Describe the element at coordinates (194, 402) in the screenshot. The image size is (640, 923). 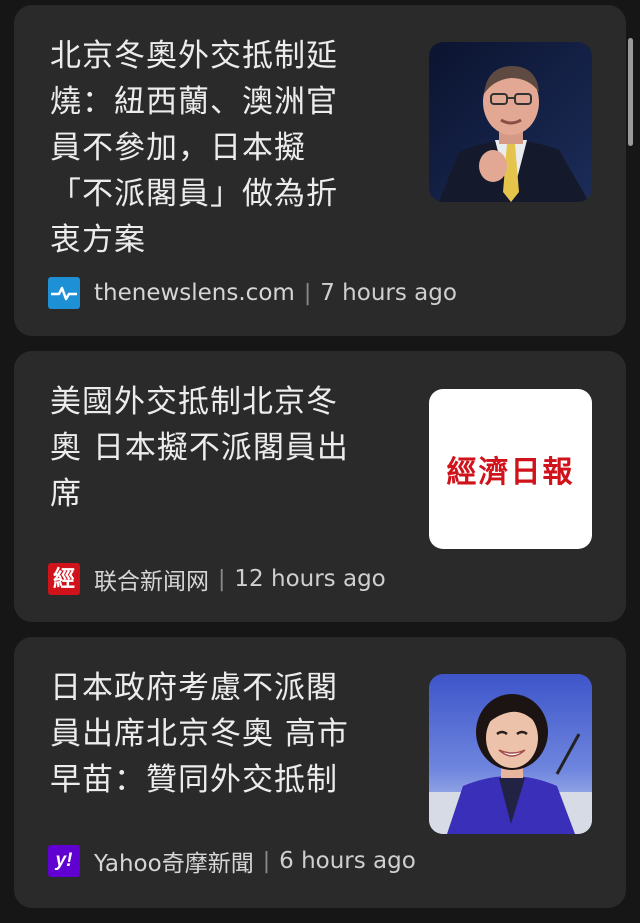
I see `headline-line: 美國外交抵制北京冬` at that location.